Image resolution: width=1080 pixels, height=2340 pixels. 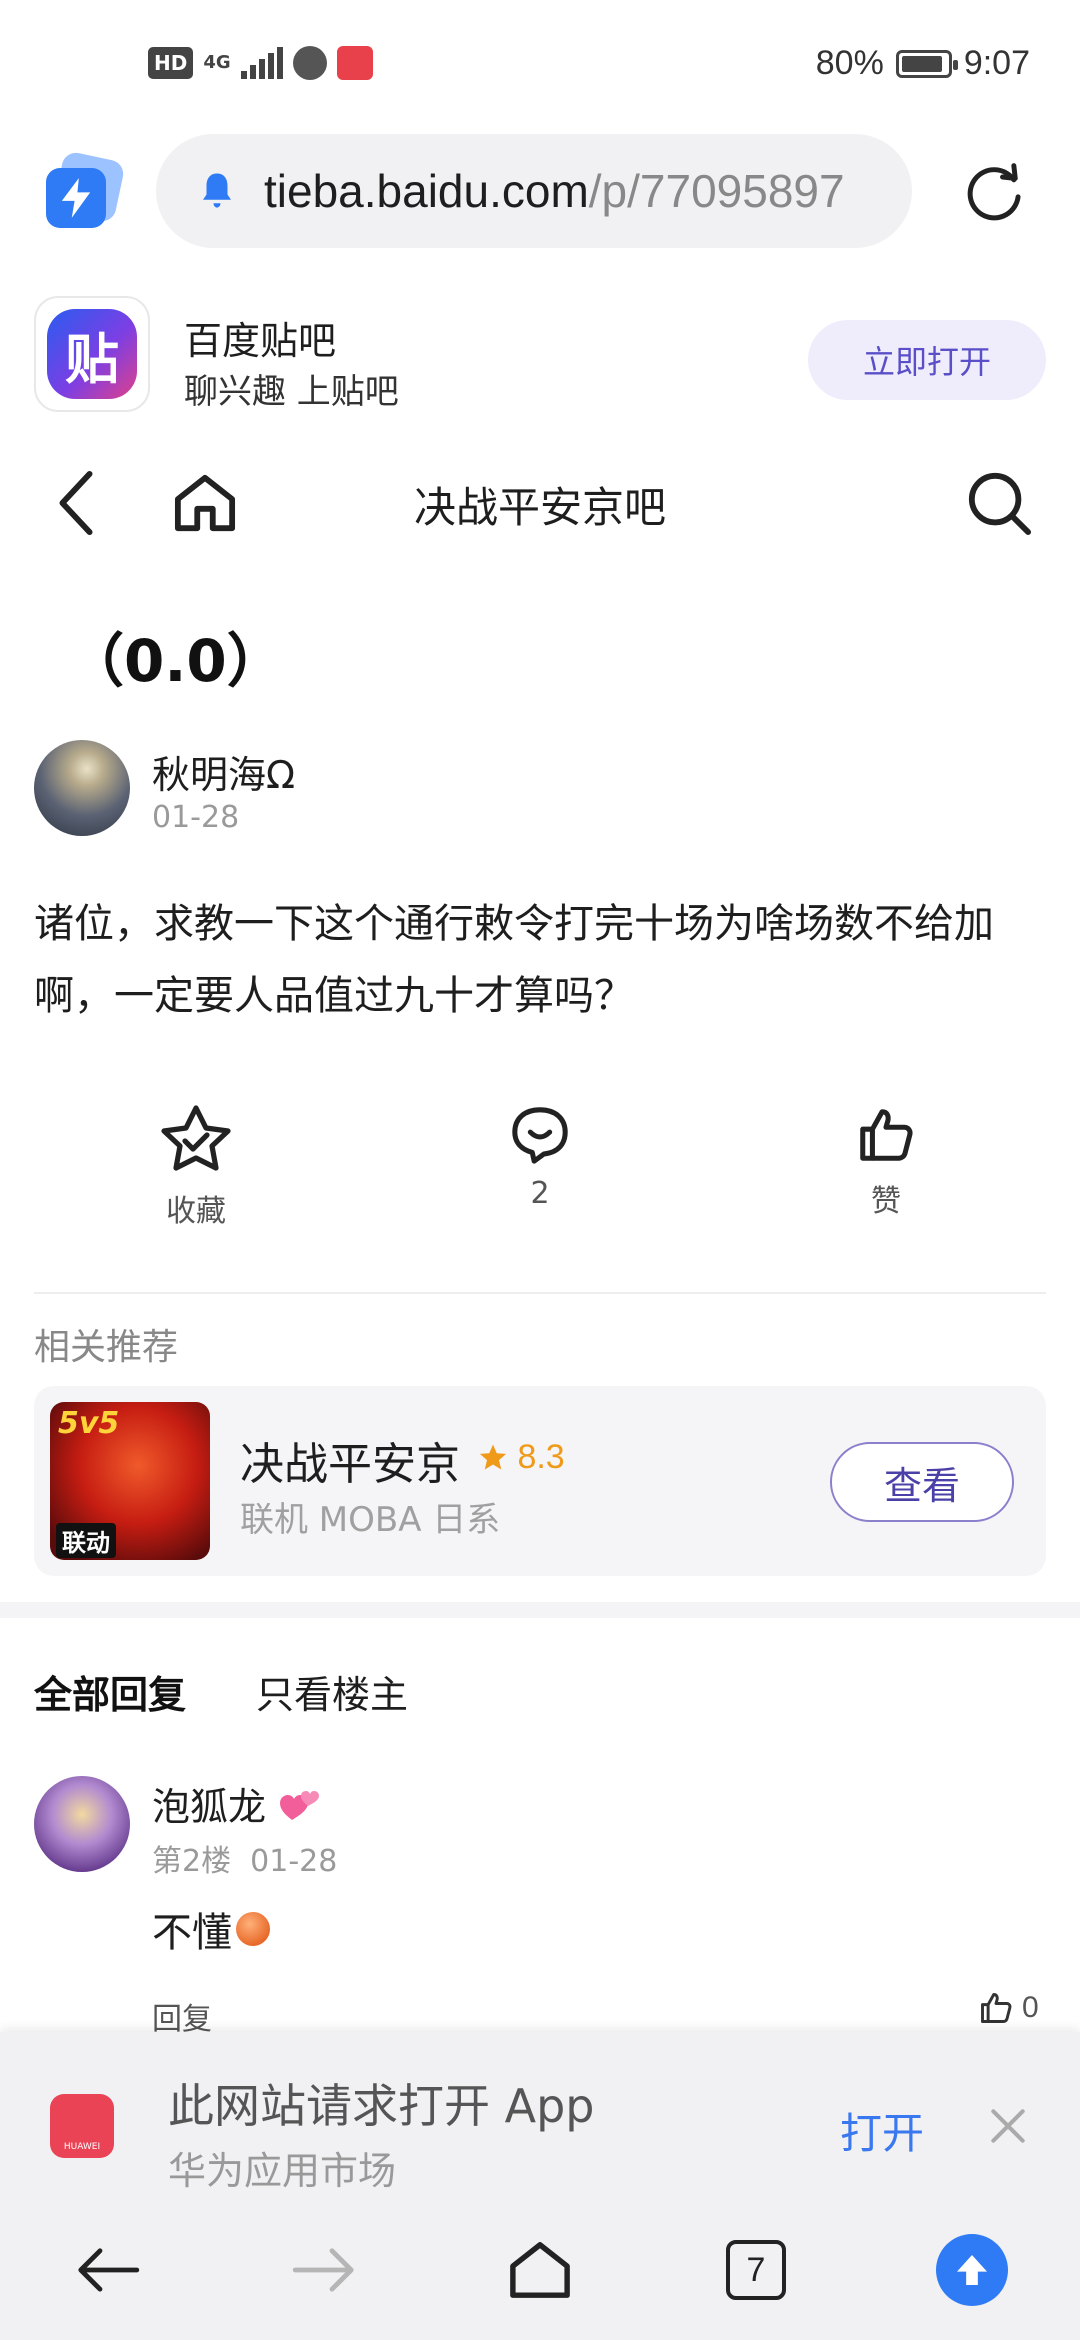 I want to click on game-icon-badge: 联动, so click(x=86, y=1540).